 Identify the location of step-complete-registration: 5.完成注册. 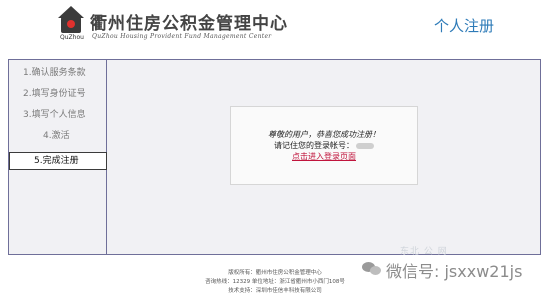
(58, 161).